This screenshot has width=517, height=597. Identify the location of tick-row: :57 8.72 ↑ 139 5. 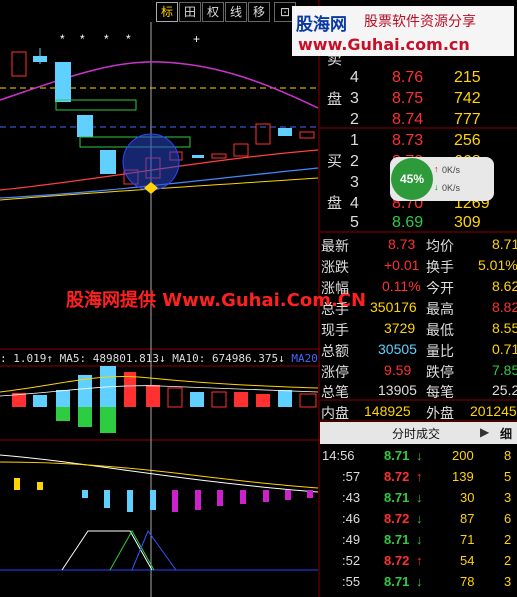
(418, 476).